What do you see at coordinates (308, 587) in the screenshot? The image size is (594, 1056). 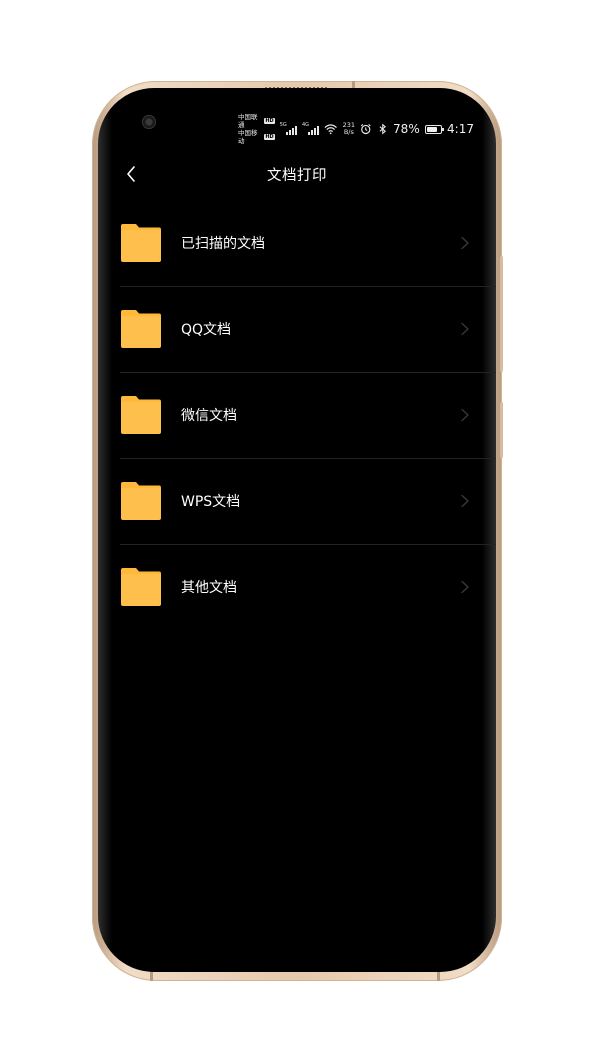 I see `list-item: 其他文档` at bounding box center [308, 587].